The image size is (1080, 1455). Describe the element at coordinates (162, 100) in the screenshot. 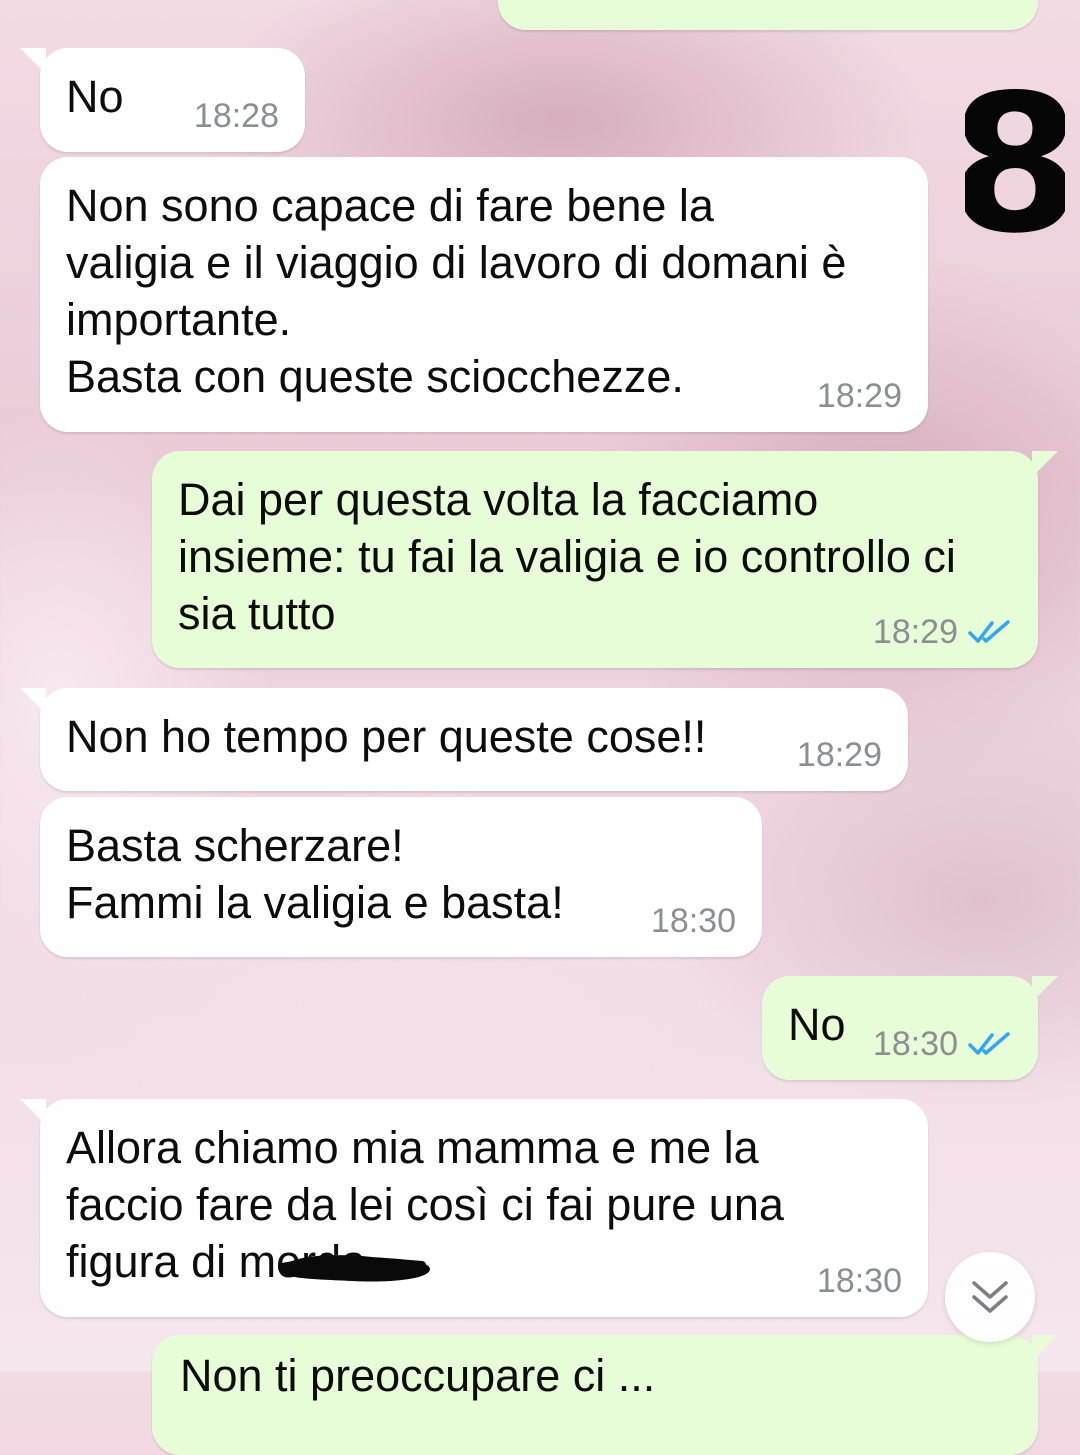

I see `message-bubble-incoming: No 18:28` at that location.